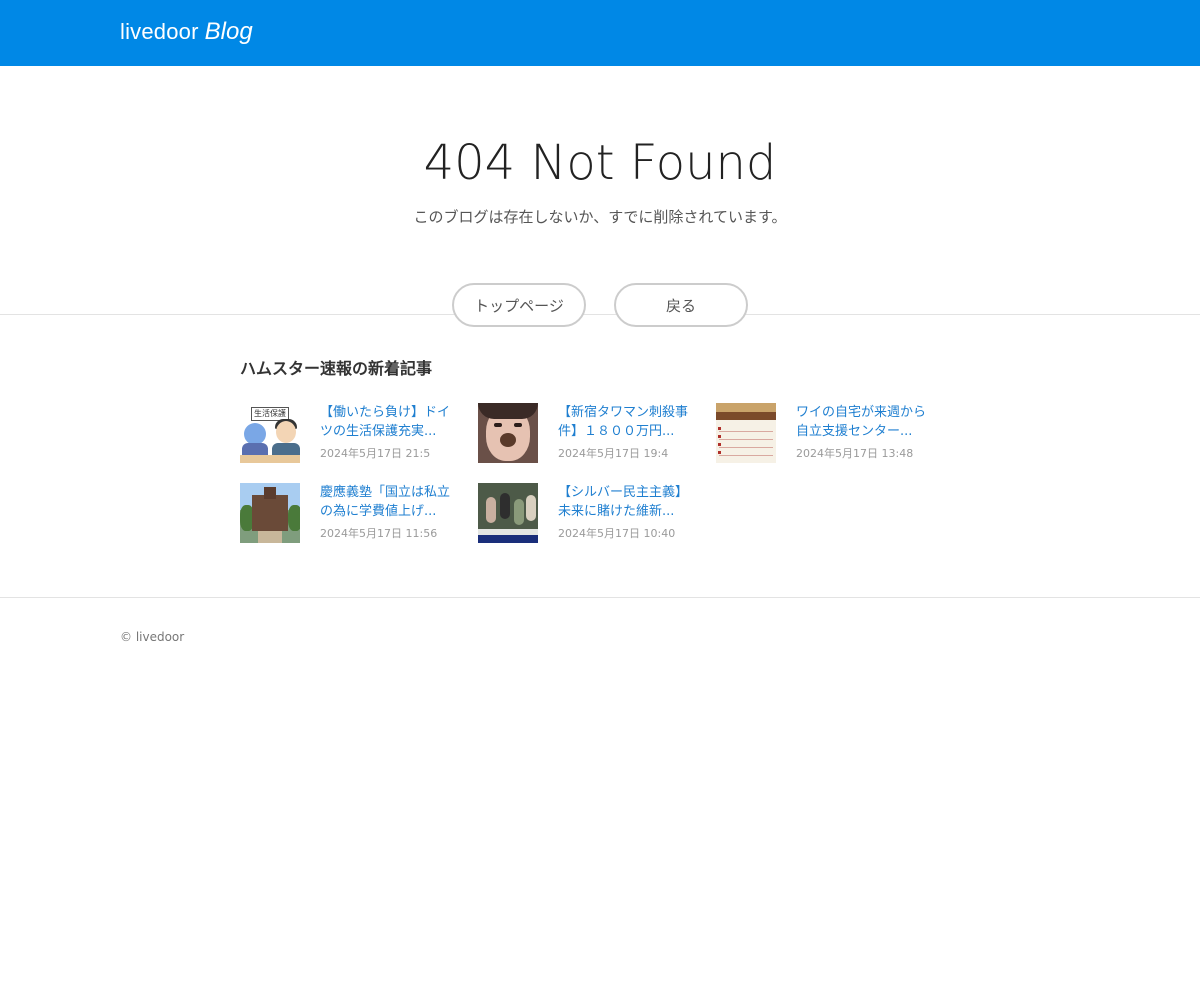 The width and height of the screenshot is (1200, 1000). Describe the element at coordinates (152, 637) in the screenshot. I see `copyright-text: © livedoor` at that location.